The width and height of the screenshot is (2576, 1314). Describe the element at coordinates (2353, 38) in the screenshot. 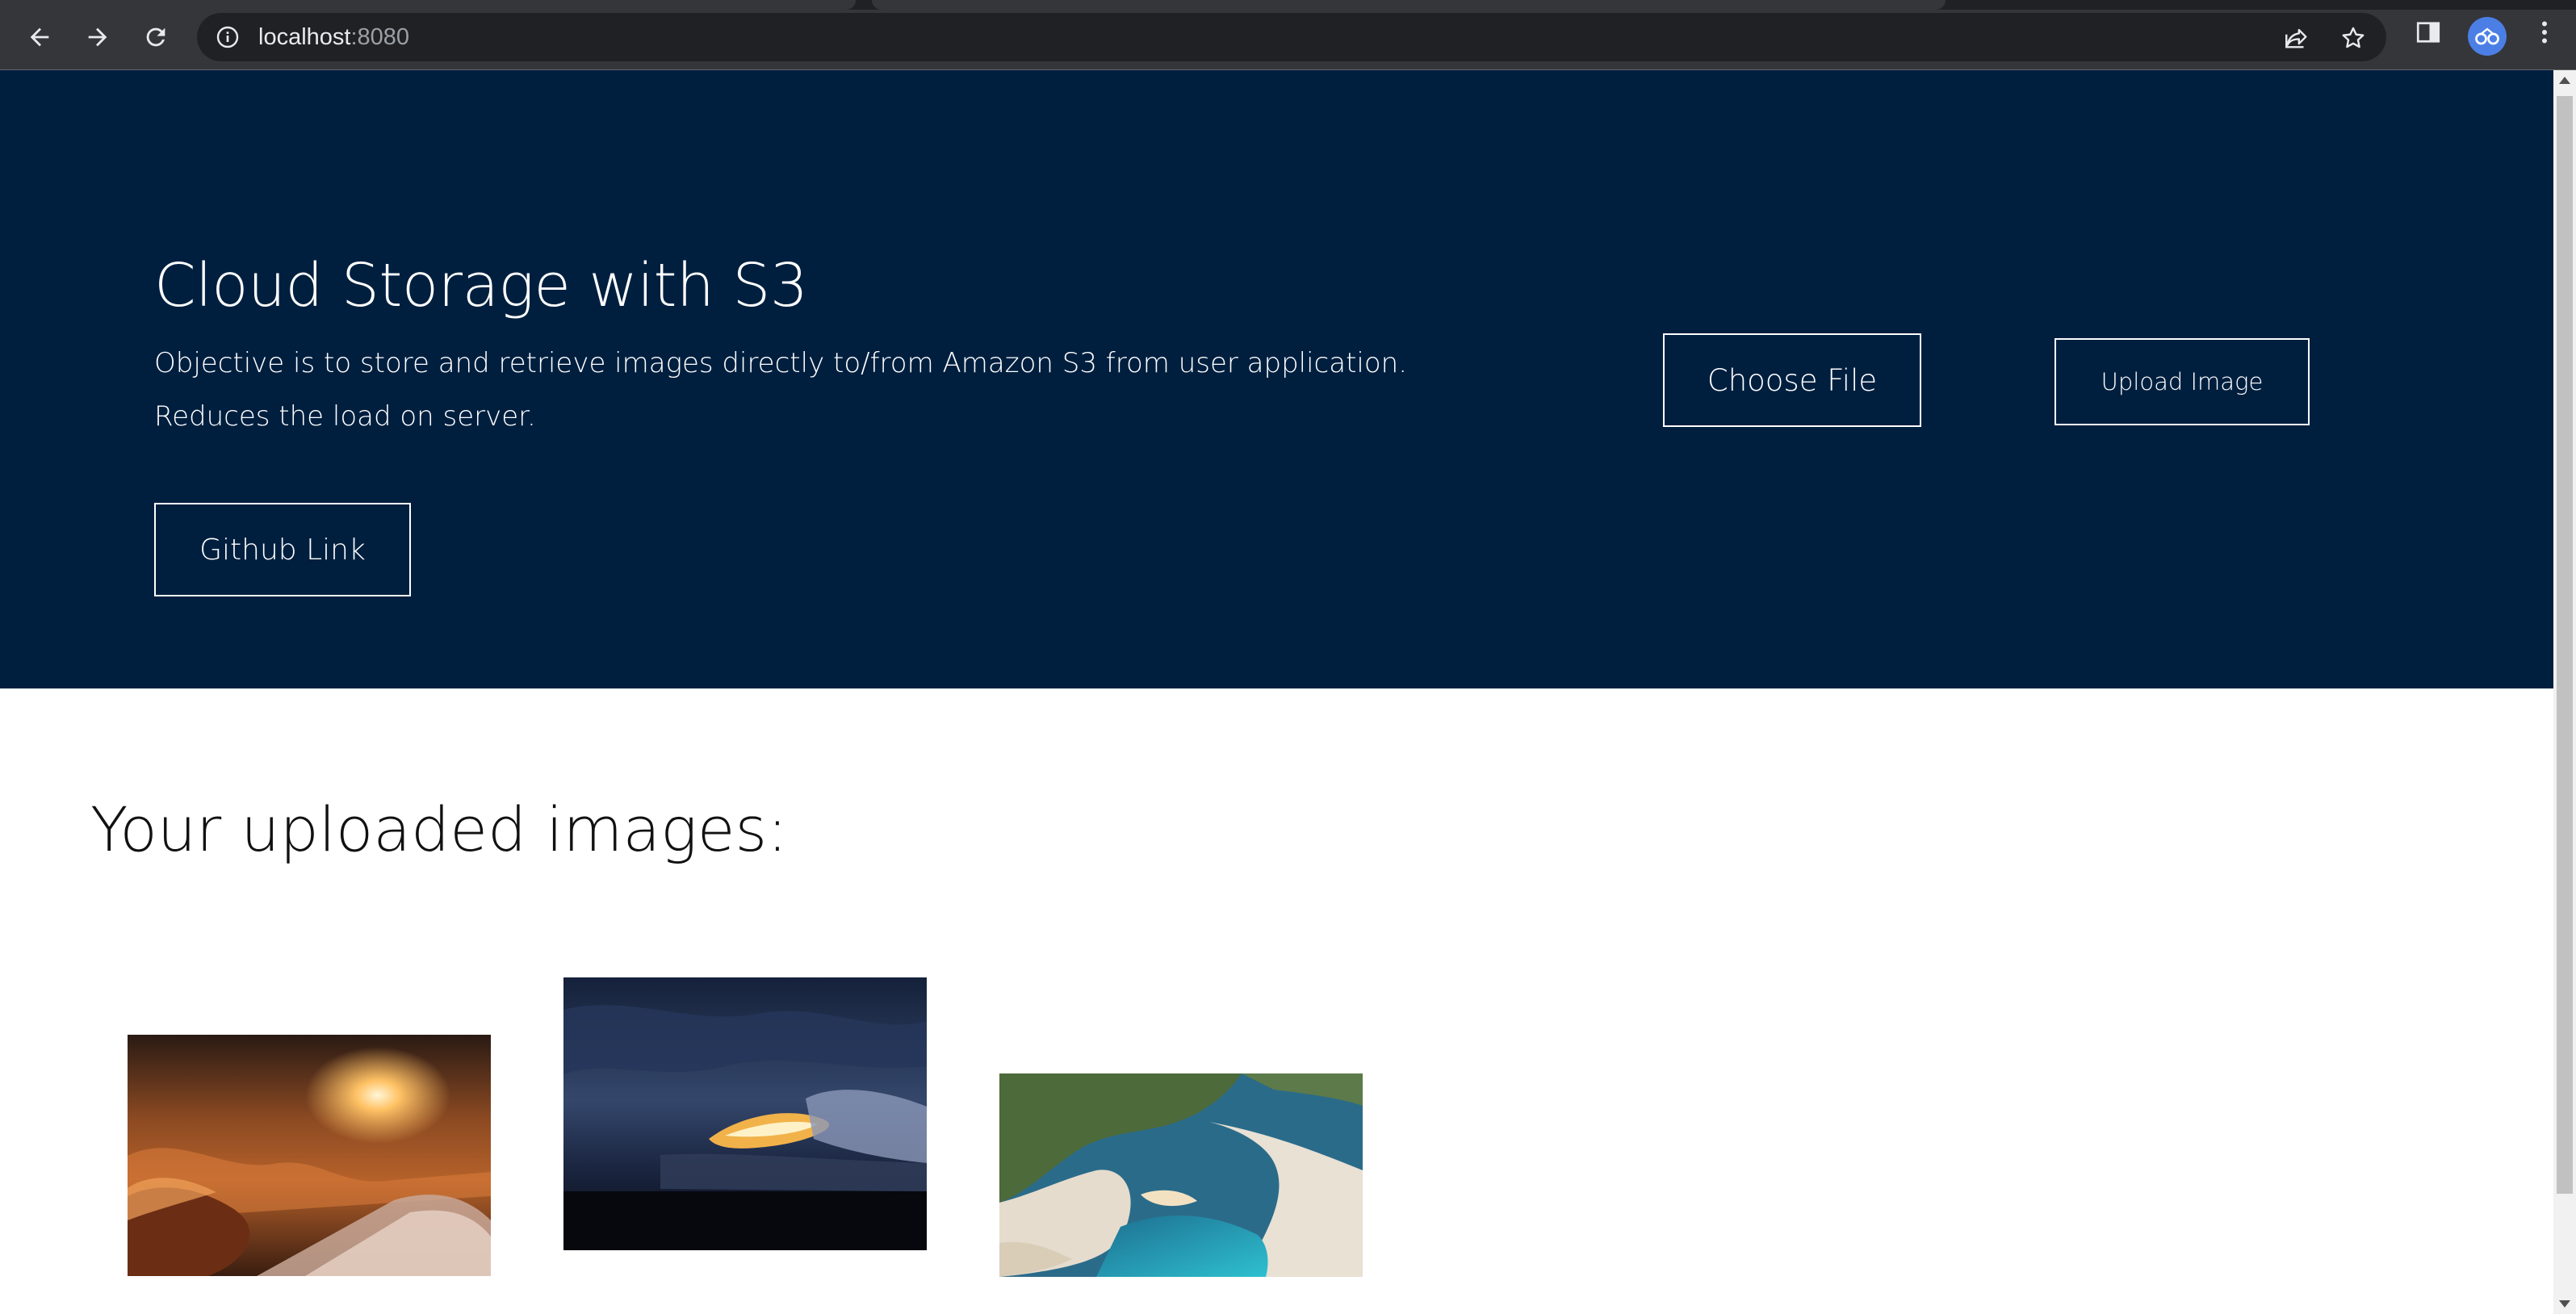

I see `star-icon` at that location.